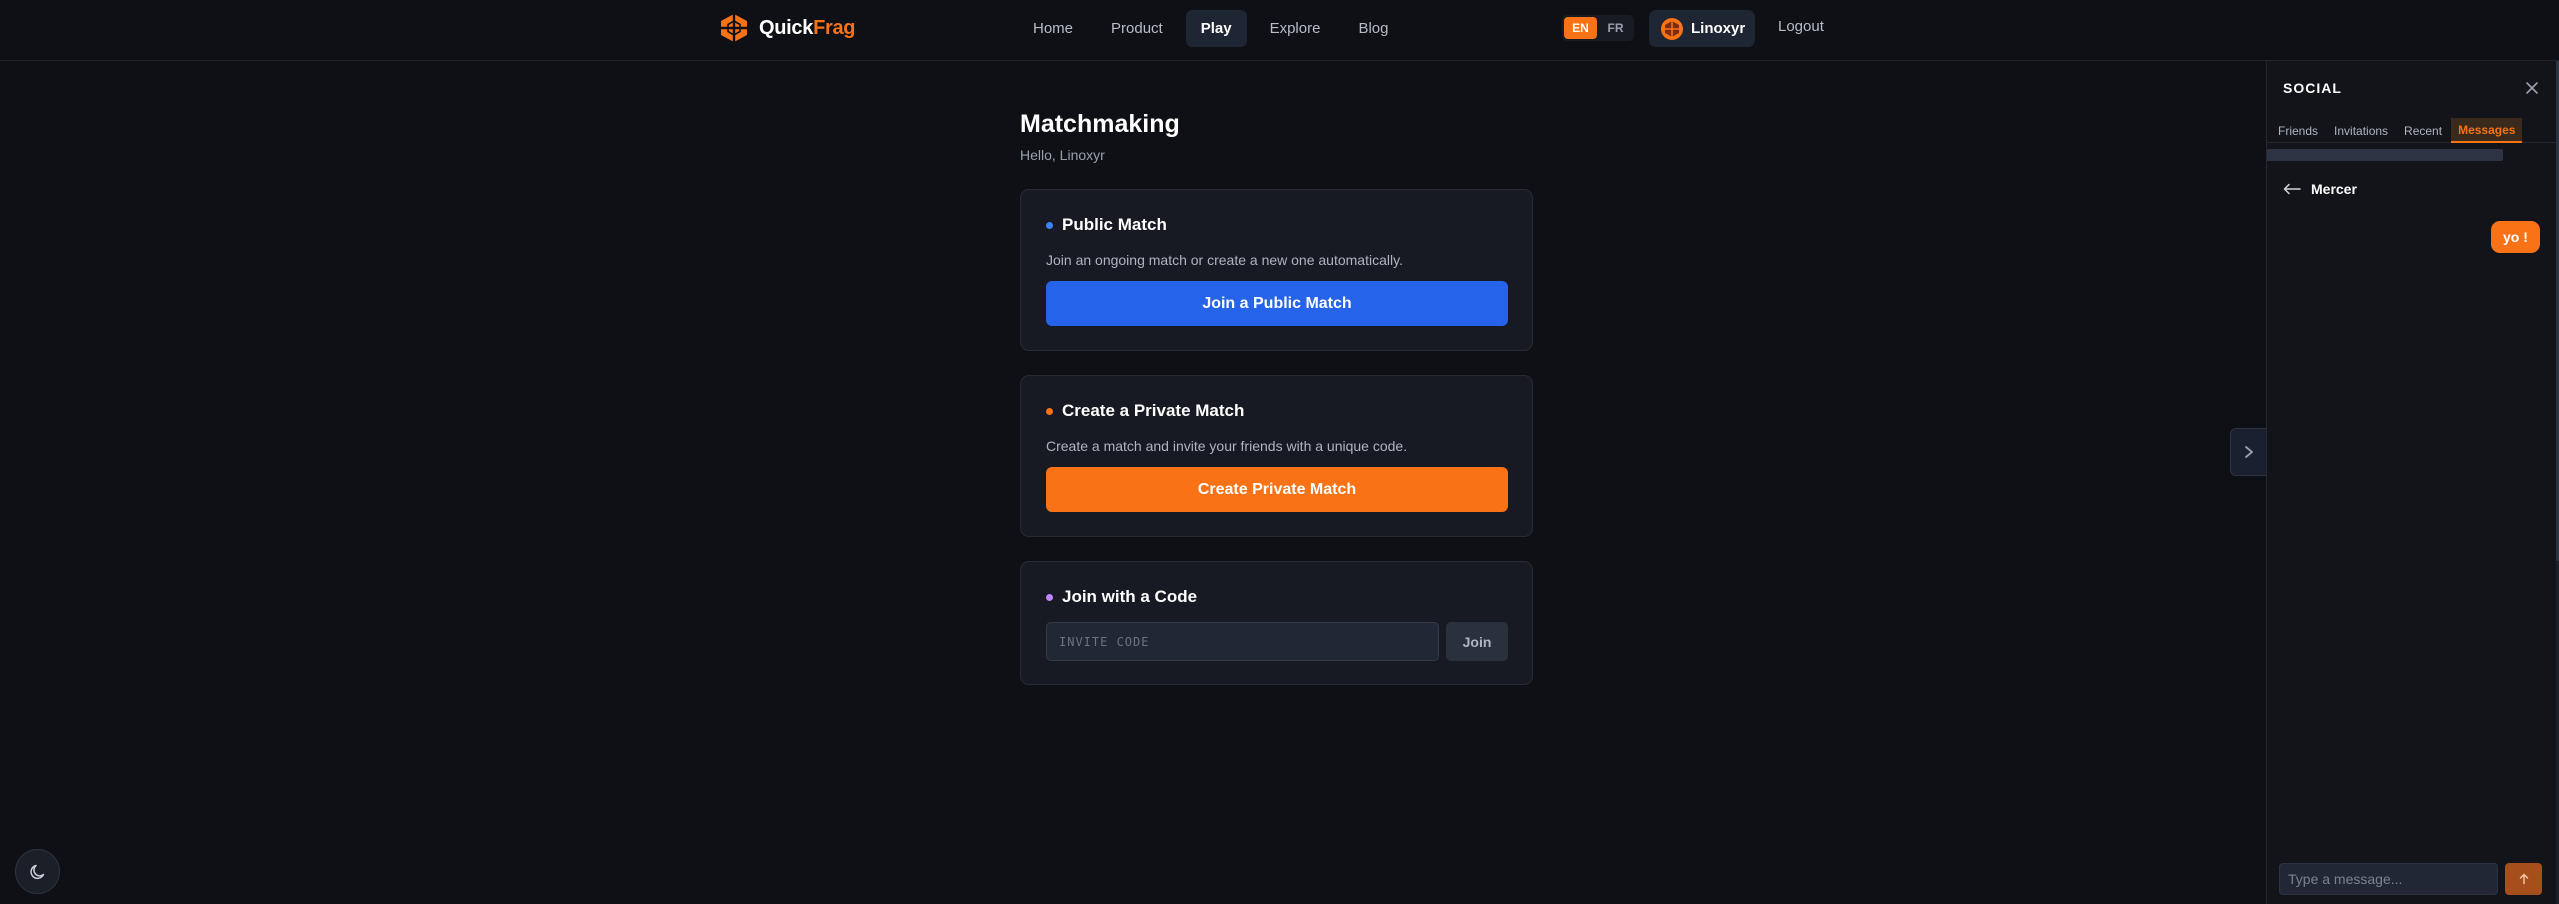 This screenshot has width=2559, height=904. What do you see at coordinates (1062, 155) in the screenshot?
I see `greeting-text: Hello, Linoxyr` at bounding box center [1062, 155].